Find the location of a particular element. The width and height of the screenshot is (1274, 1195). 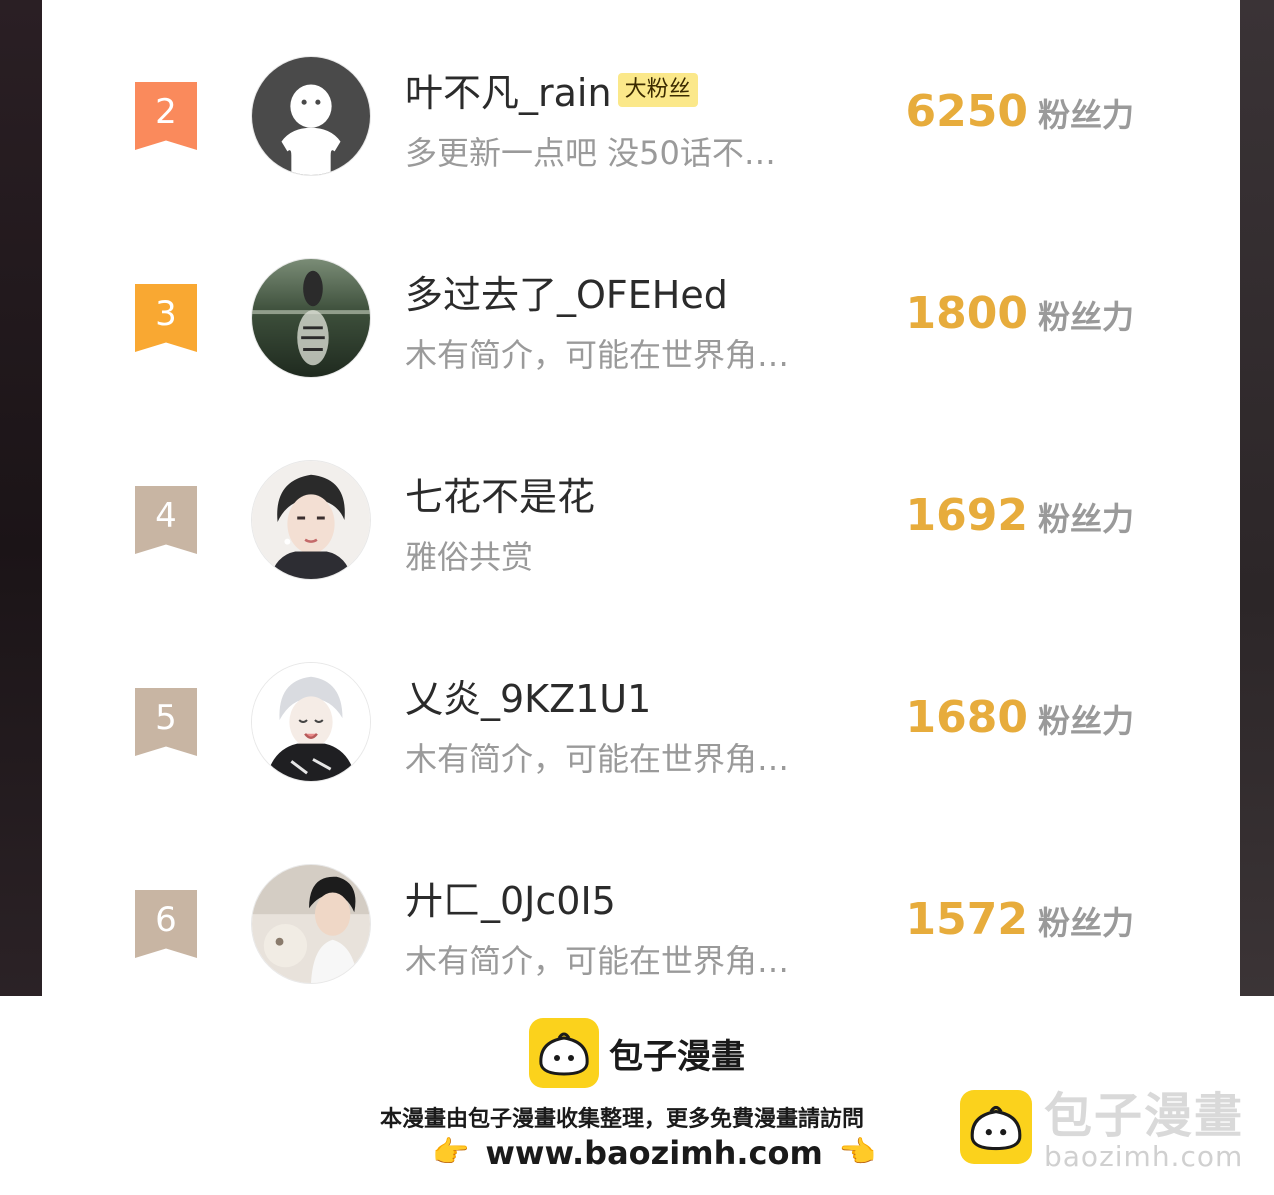

user-name-text: 叶不凡_rain is located at coordinates (508, 89).